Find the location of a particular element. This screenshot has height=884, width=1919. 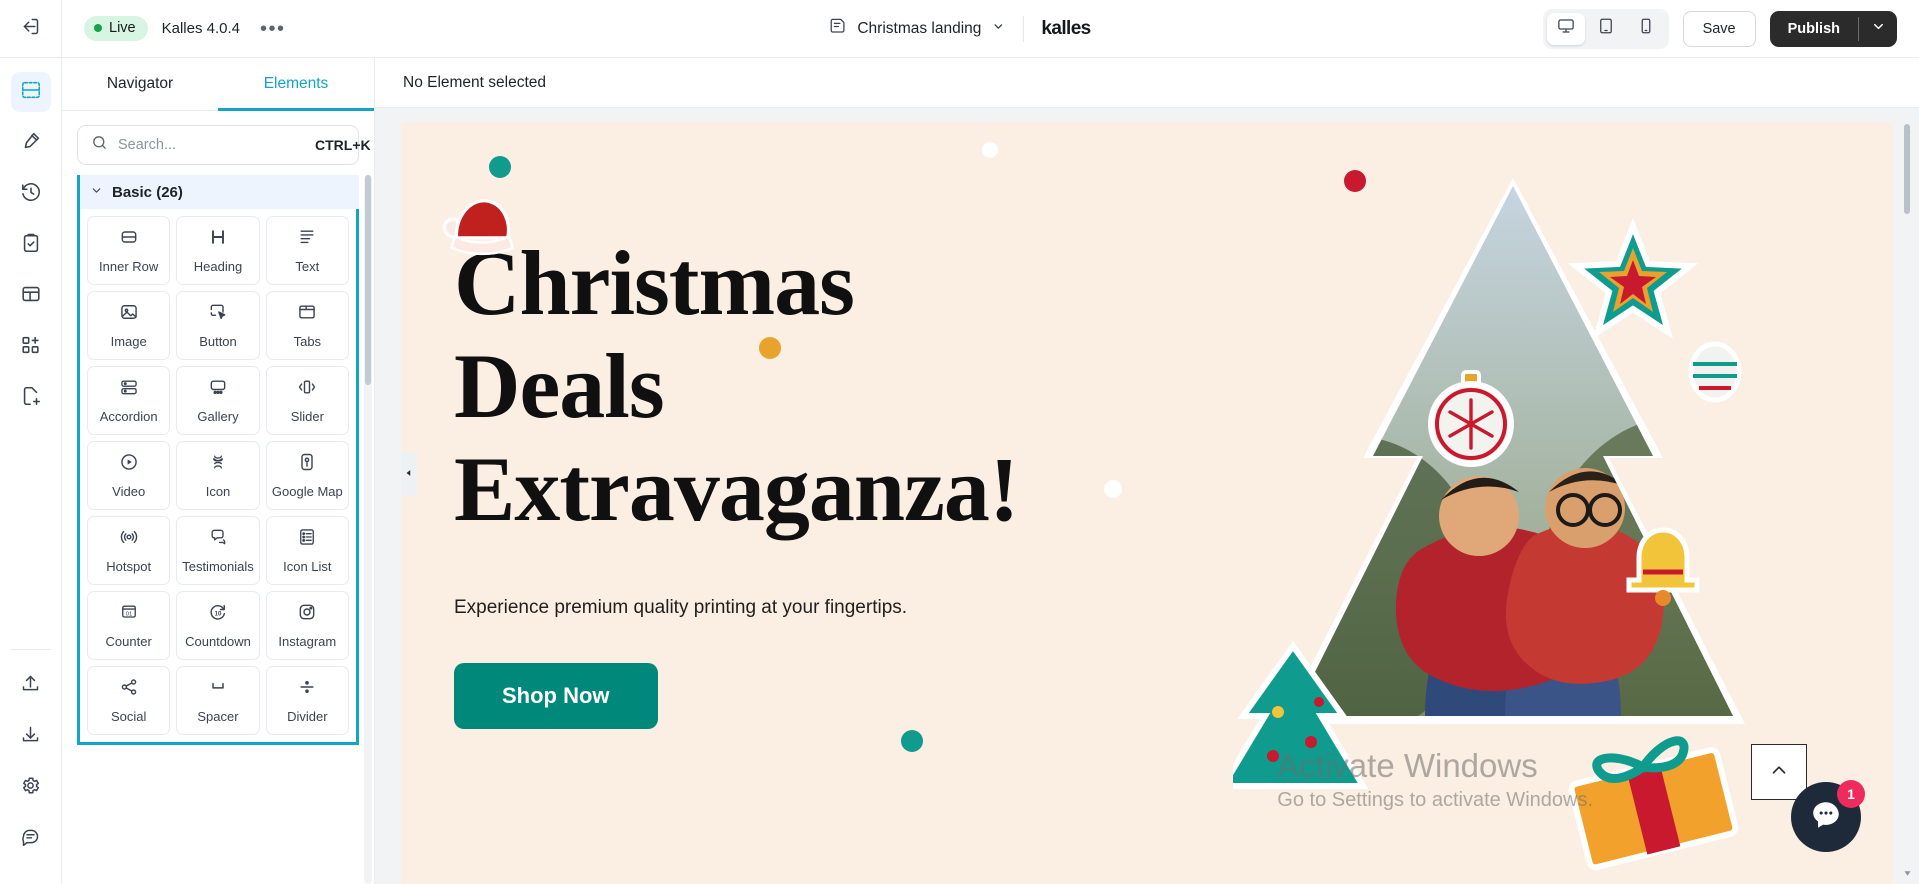

publish-dropdown-button is located at coordinates (1878, 29).